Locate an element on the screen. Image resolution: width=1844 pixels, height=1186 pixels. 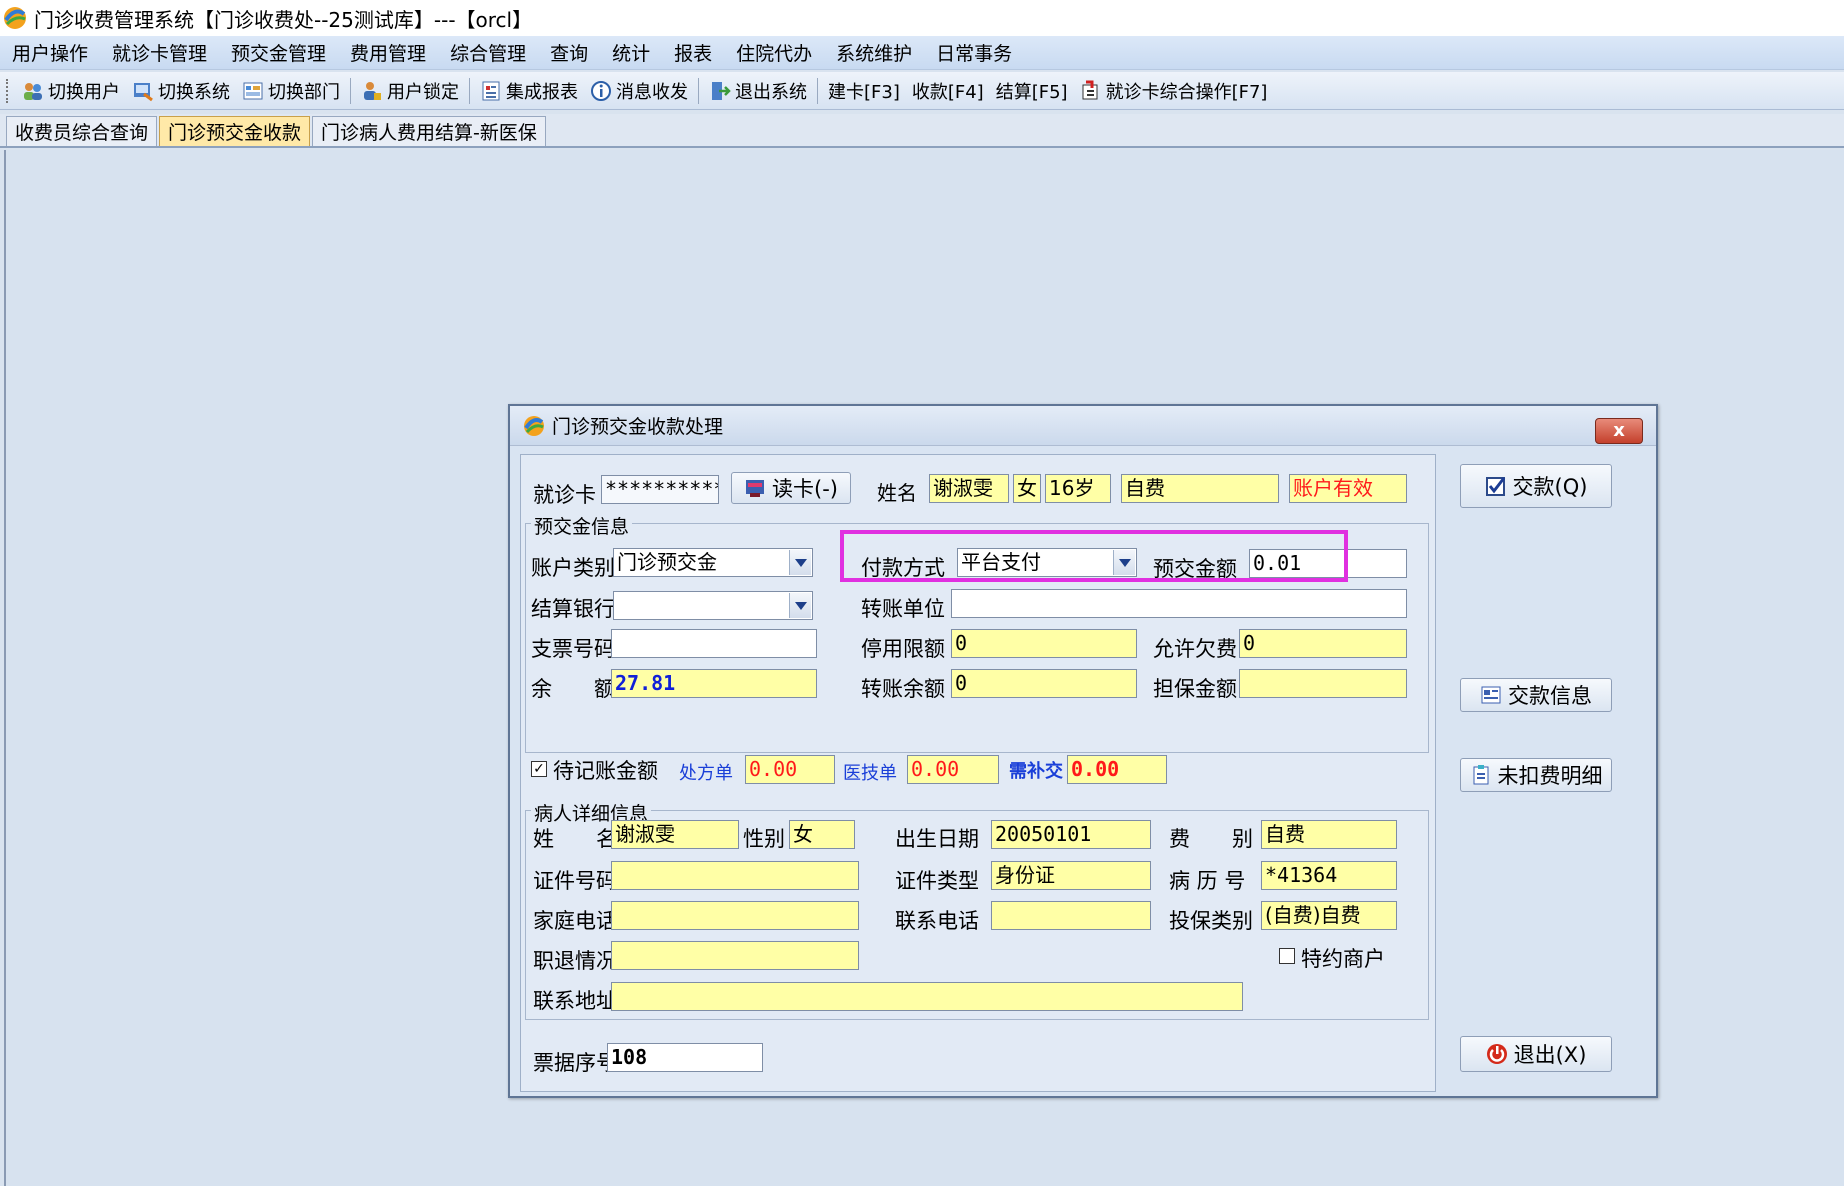
dialog-close-button: x is located at coordinates (1619, 431).